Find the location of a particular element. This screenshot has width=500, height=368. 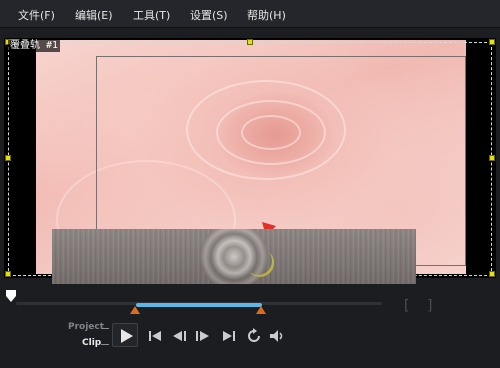

playhead-icon is located at coordinates (11, 296).